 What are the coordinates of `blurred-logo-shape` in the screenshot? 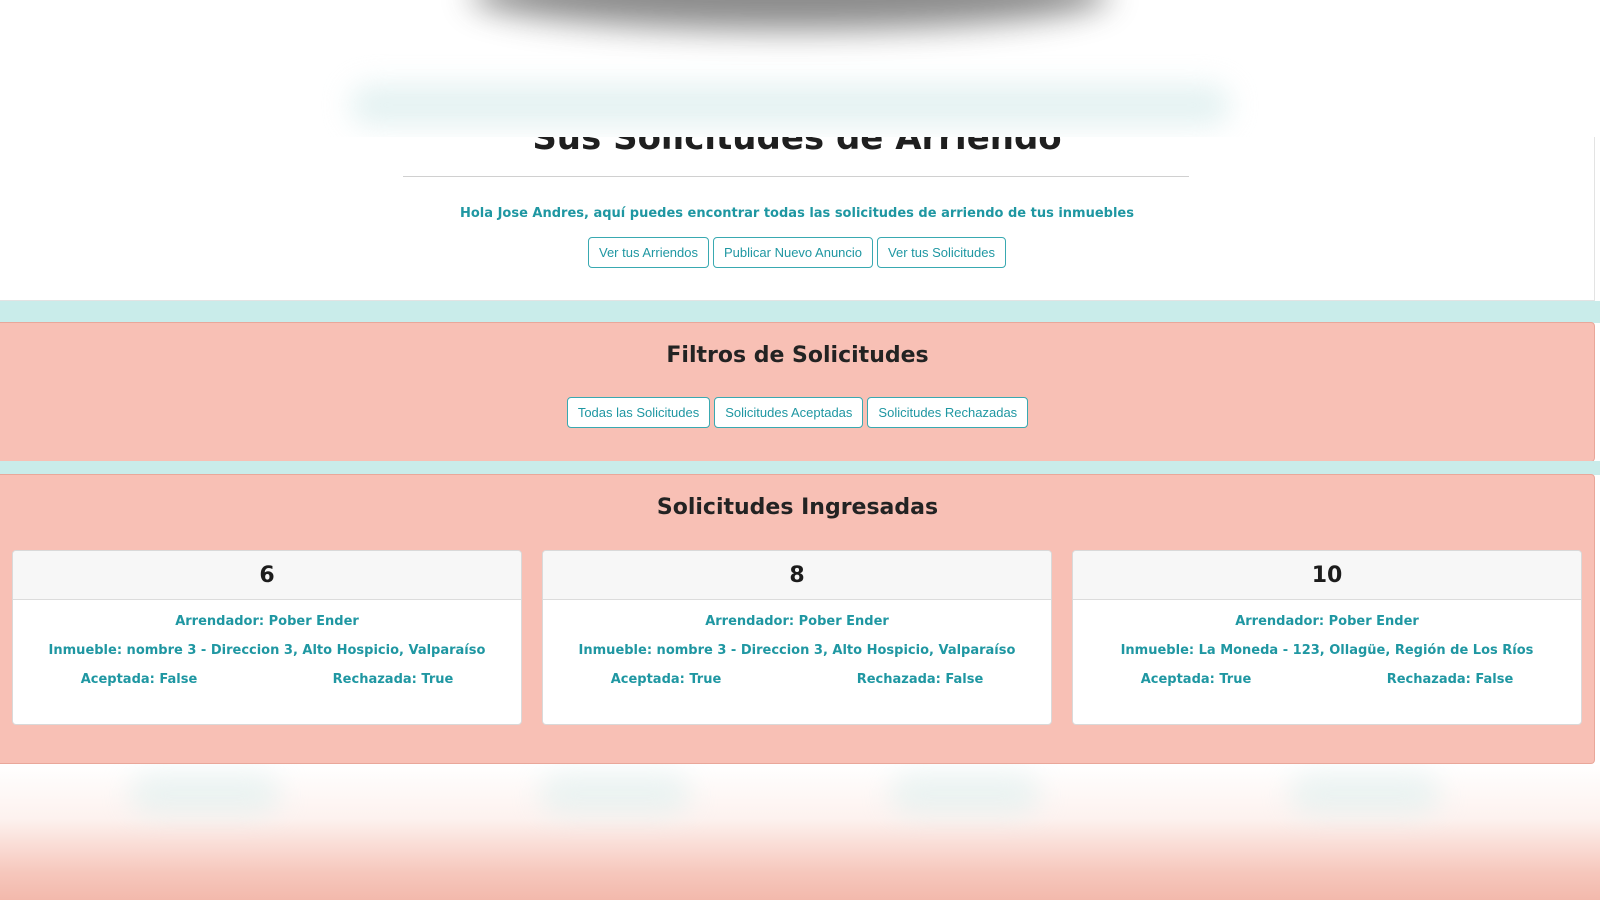 It's located at (790, 15).